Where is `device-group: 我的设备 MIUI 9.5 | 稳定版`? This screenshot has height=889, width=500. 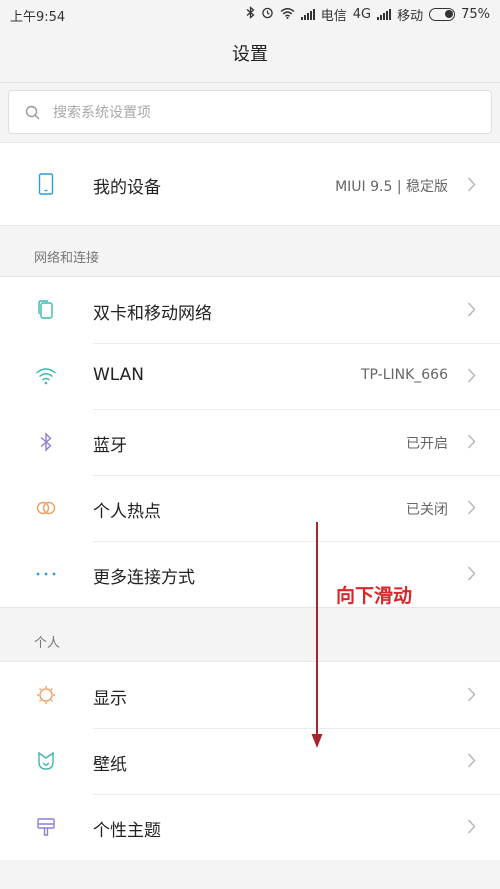
device-group: 我的设备 MIUI 9.5 | 稳定版 is located at coordinates (250, 184).